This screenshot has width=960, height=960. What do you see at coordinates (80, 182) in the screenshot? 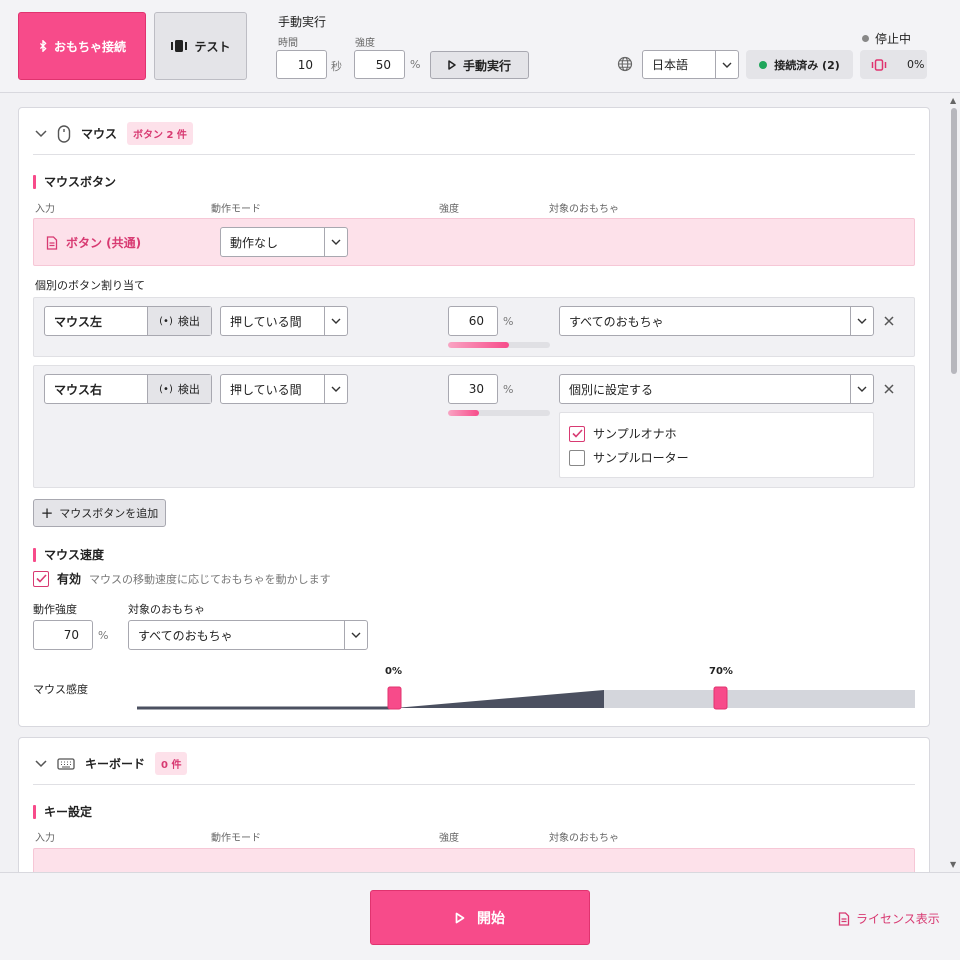
I see `mouse-buttons-section-label: マウスボタン` at bounding box center [80, 182].